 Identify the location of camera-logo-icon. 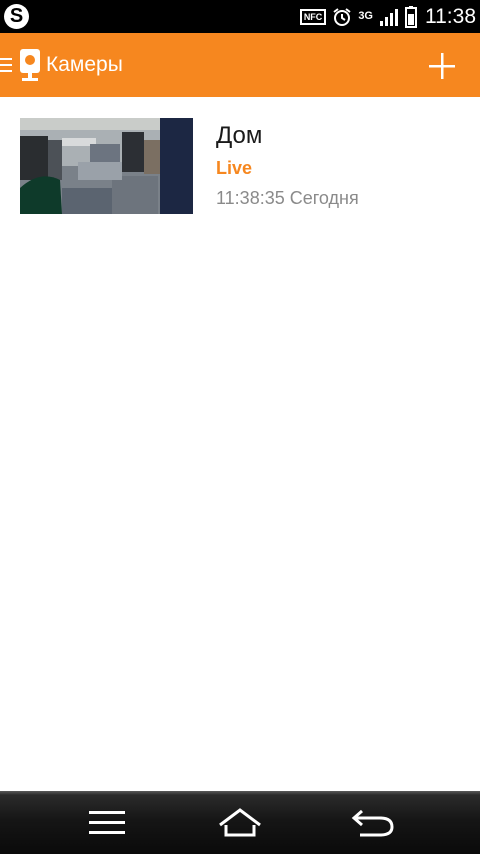
(30, 65).